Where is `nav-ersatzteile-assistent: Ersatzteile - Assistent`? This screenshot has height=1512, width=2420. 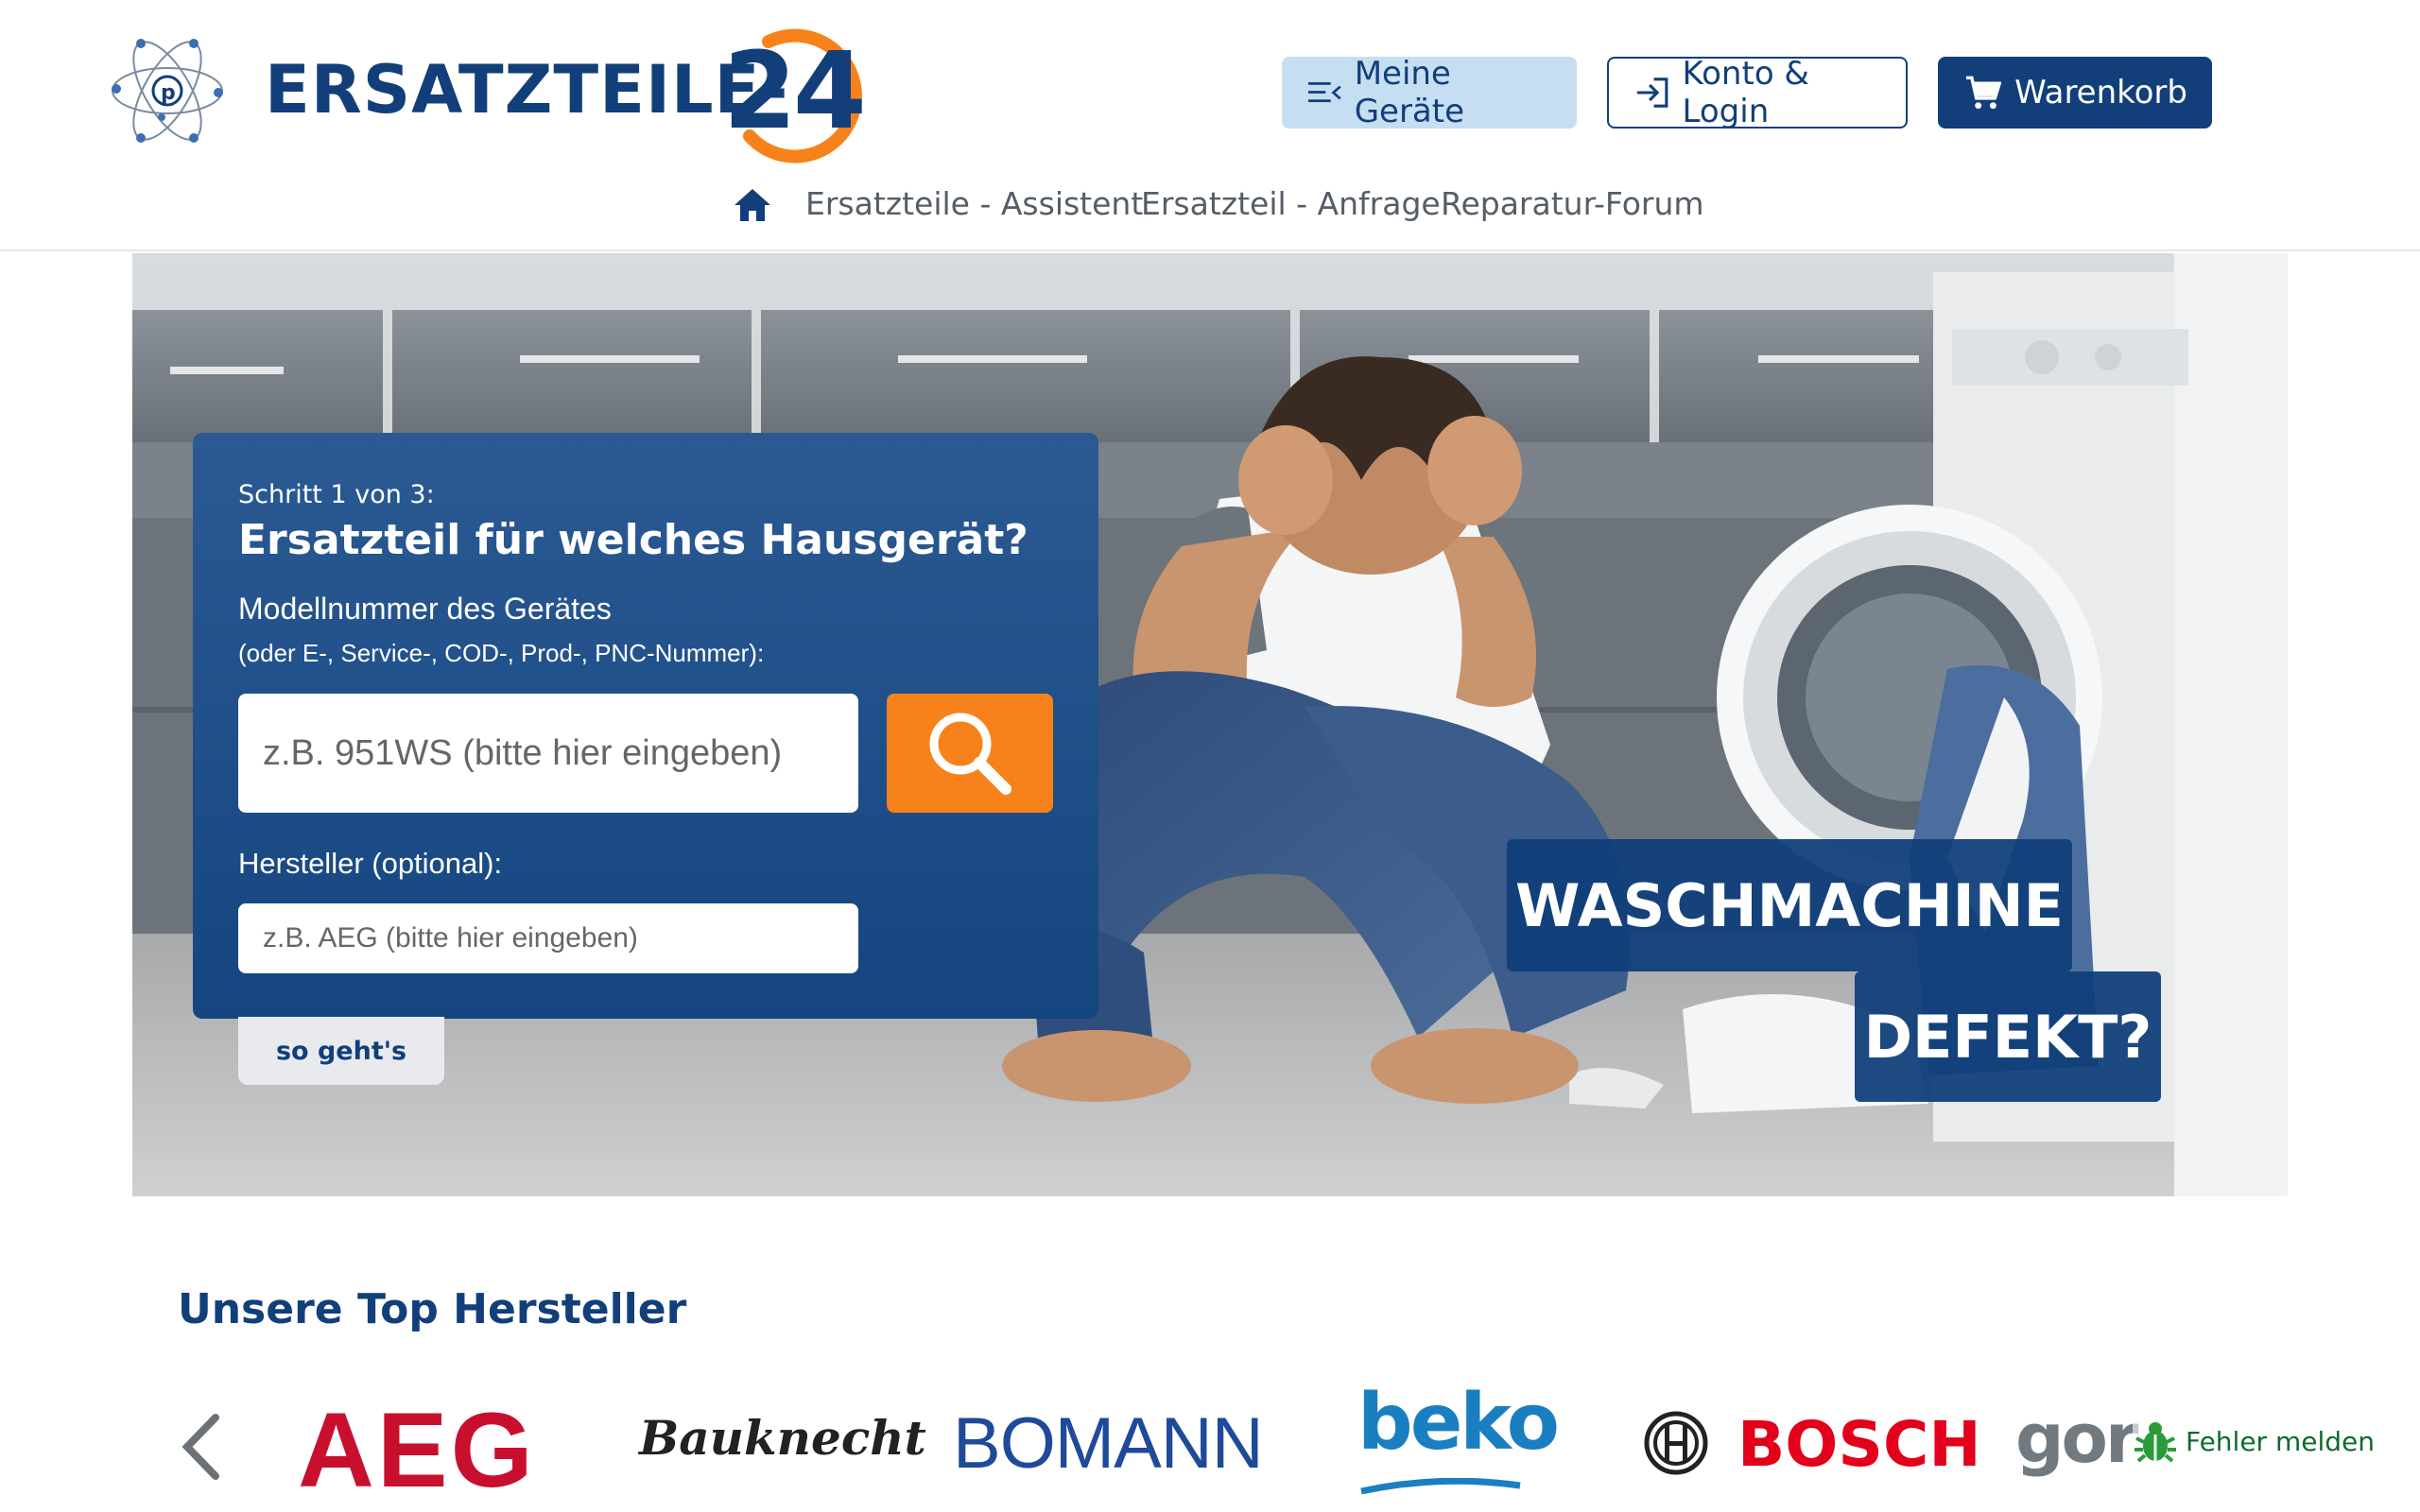
nav-ersatzteile-assistent: Ersatzteile - Assistent is located at coordinates (974, 203).